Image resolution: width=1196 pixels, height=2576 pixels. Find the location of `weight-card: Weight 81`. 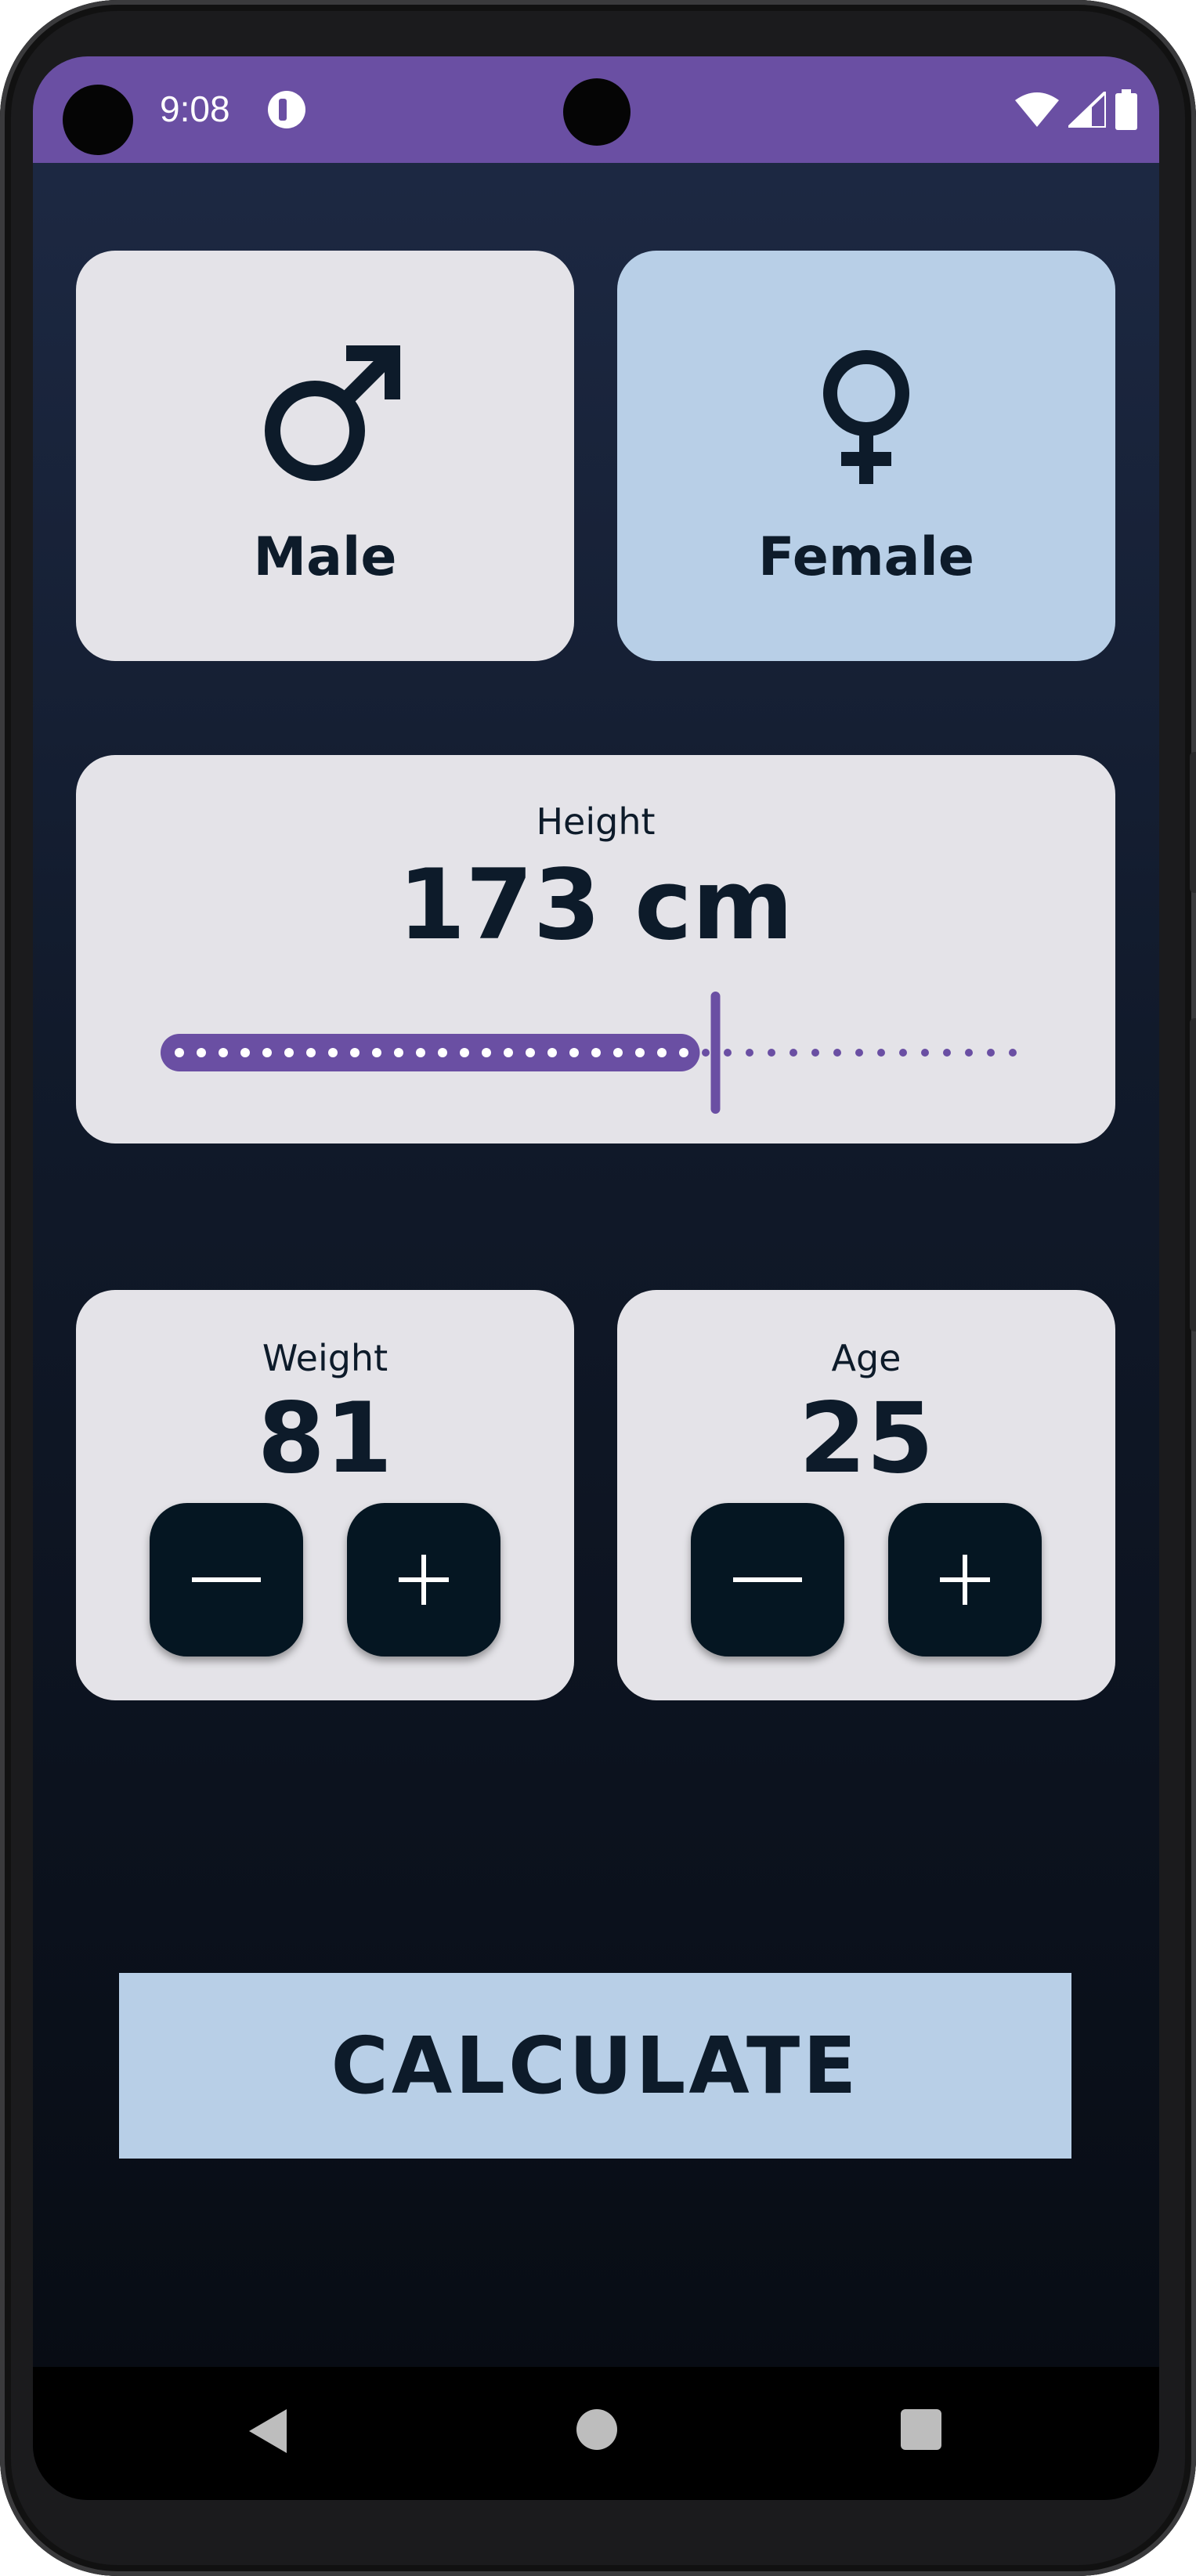

weight-card: Weight 81 is located at coordinates (325, 1495).